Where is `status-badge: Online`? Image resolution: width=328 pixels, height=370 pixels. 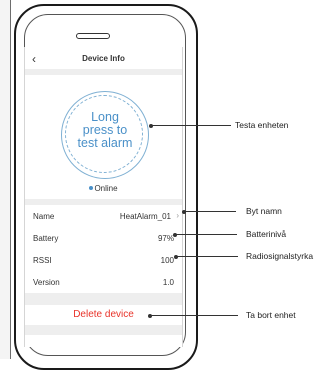 status-badge: Online is located at coordinates (103, 188).